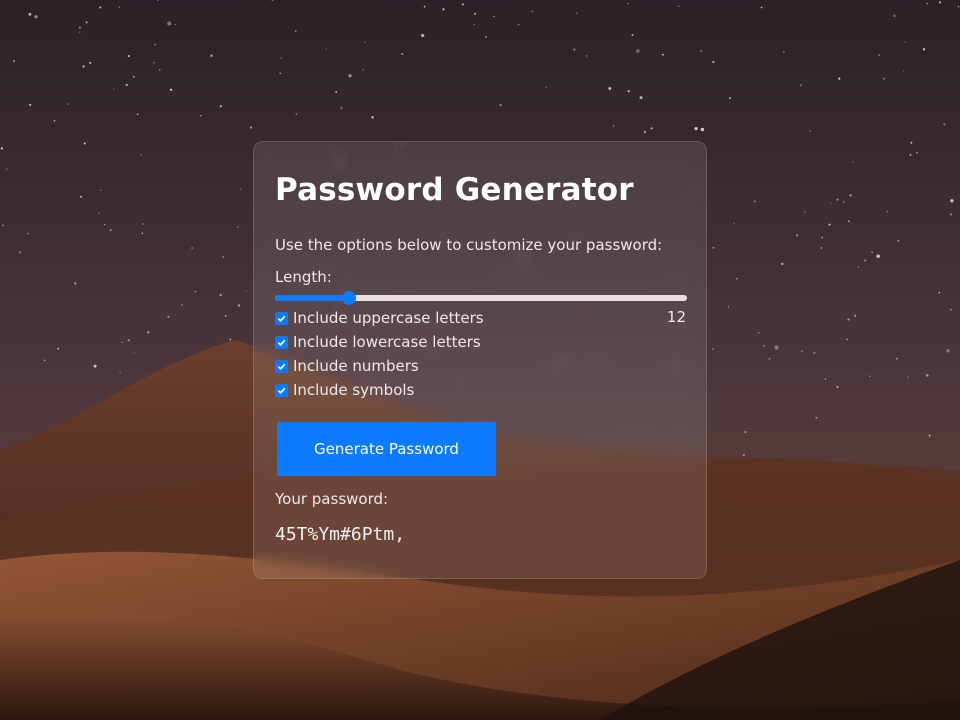  What do you see at coordinates (340, 534) in the screenshot?
I see `password-output: 45T%Ym#6Ptm,` at bounding box center [340, 534].